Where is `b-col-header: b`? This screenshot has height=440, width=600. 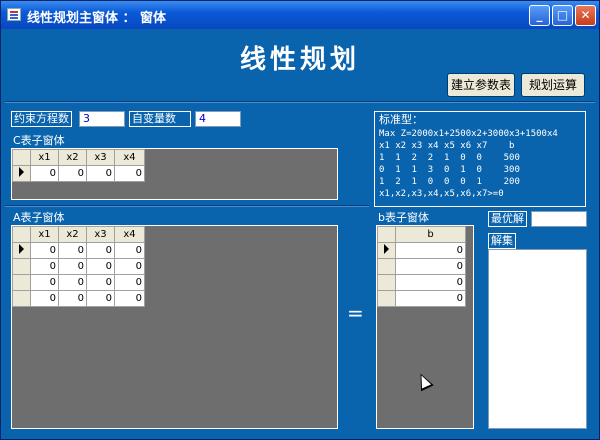
b-col-header: b is located at coordinates (430, 234).